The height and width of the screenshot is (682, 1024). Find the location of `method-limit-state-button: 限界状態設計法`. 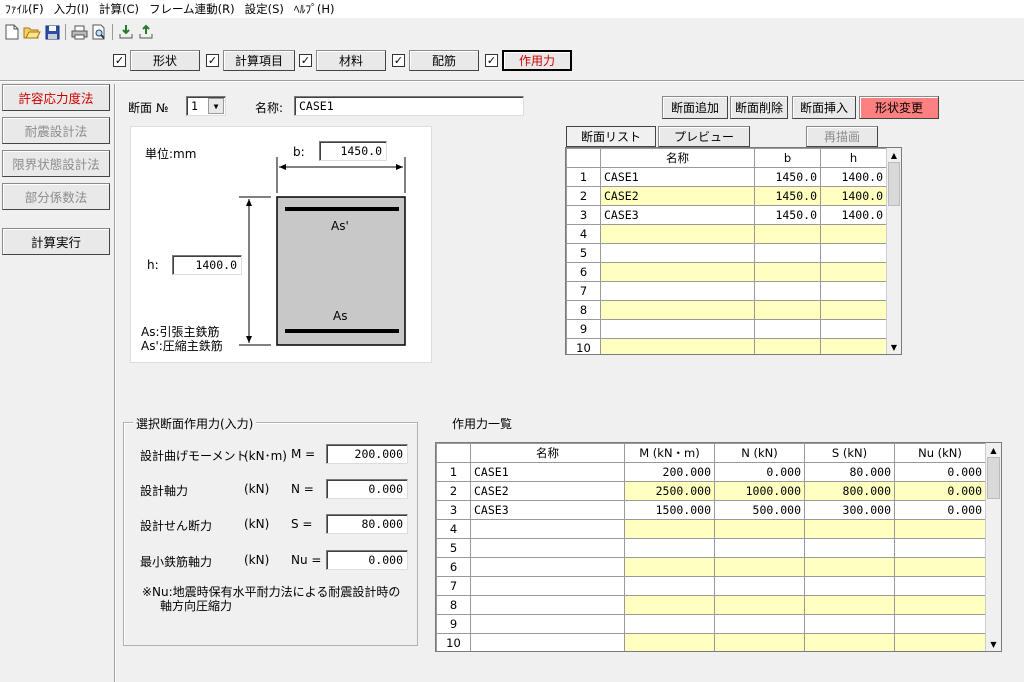

method-limit-state-button: 限界状態設計法 is located at coordinates (56, 163).